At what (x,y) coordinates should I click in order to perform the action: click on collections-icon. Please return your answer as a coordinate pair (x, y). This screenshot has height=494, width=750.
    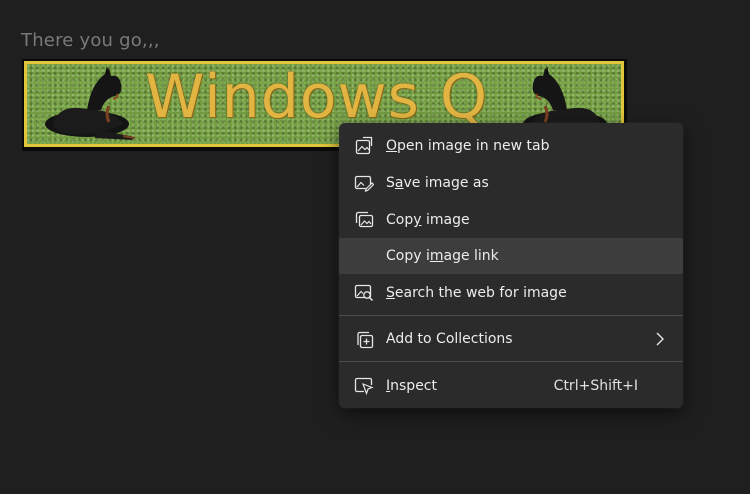
    Looking at the image, I should click on (365, 340).